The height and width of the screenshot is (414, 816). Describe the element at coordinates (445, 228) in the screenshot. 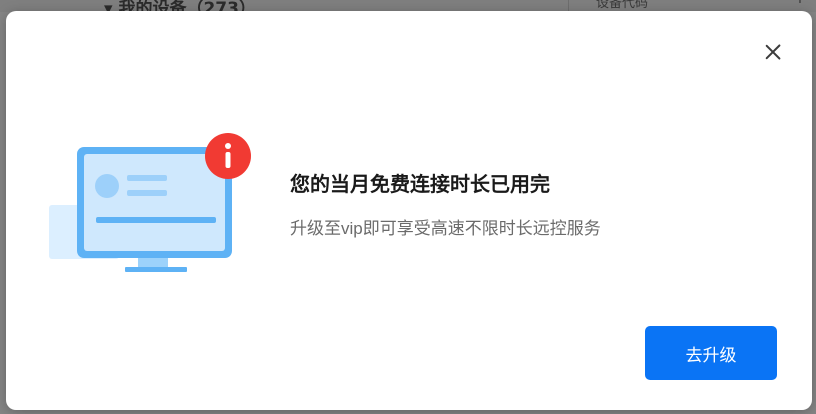

I see `dialog-subtitle: 升级至vip即可享受高速不限时长远控服务` at that location.